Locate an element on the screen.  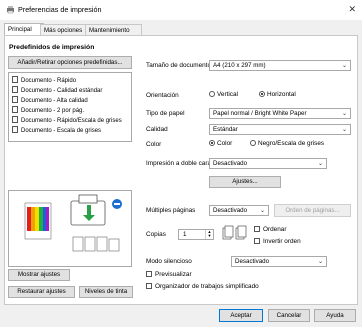
list-item: Documento - Calidad estándar is located at coordinates (57, 90).